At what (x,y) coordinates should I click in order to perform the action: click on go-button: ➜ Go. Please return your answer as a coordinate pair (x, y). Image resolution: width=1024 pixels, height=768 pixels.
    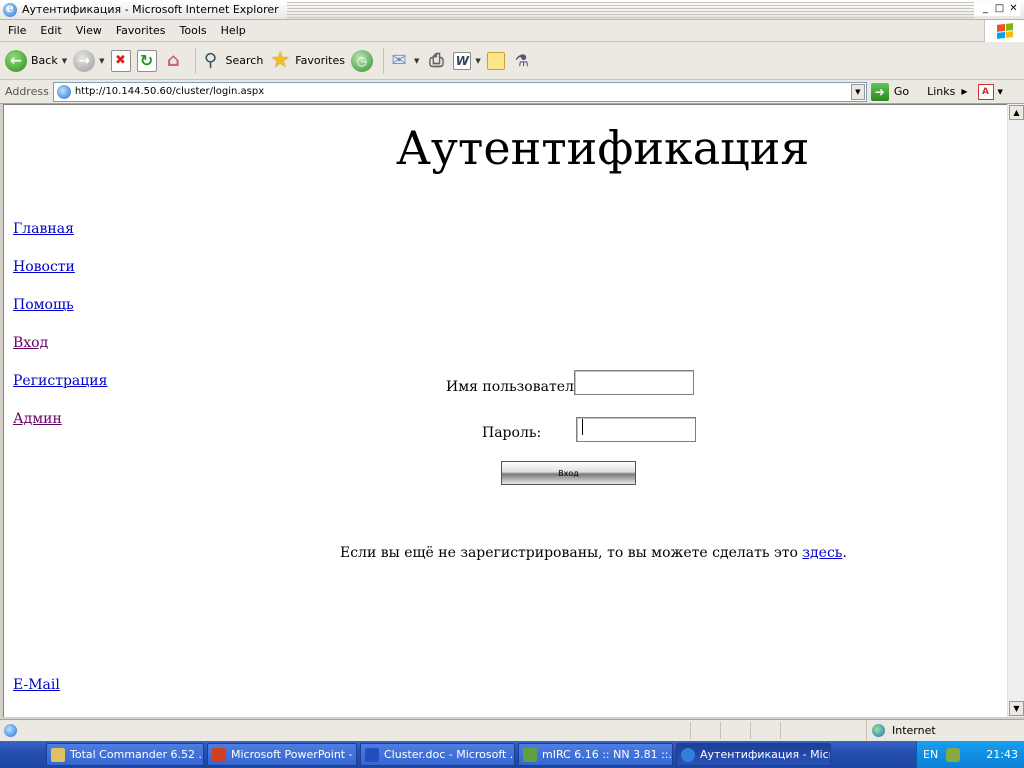
    Looking at the image, I should click on (889, 91).